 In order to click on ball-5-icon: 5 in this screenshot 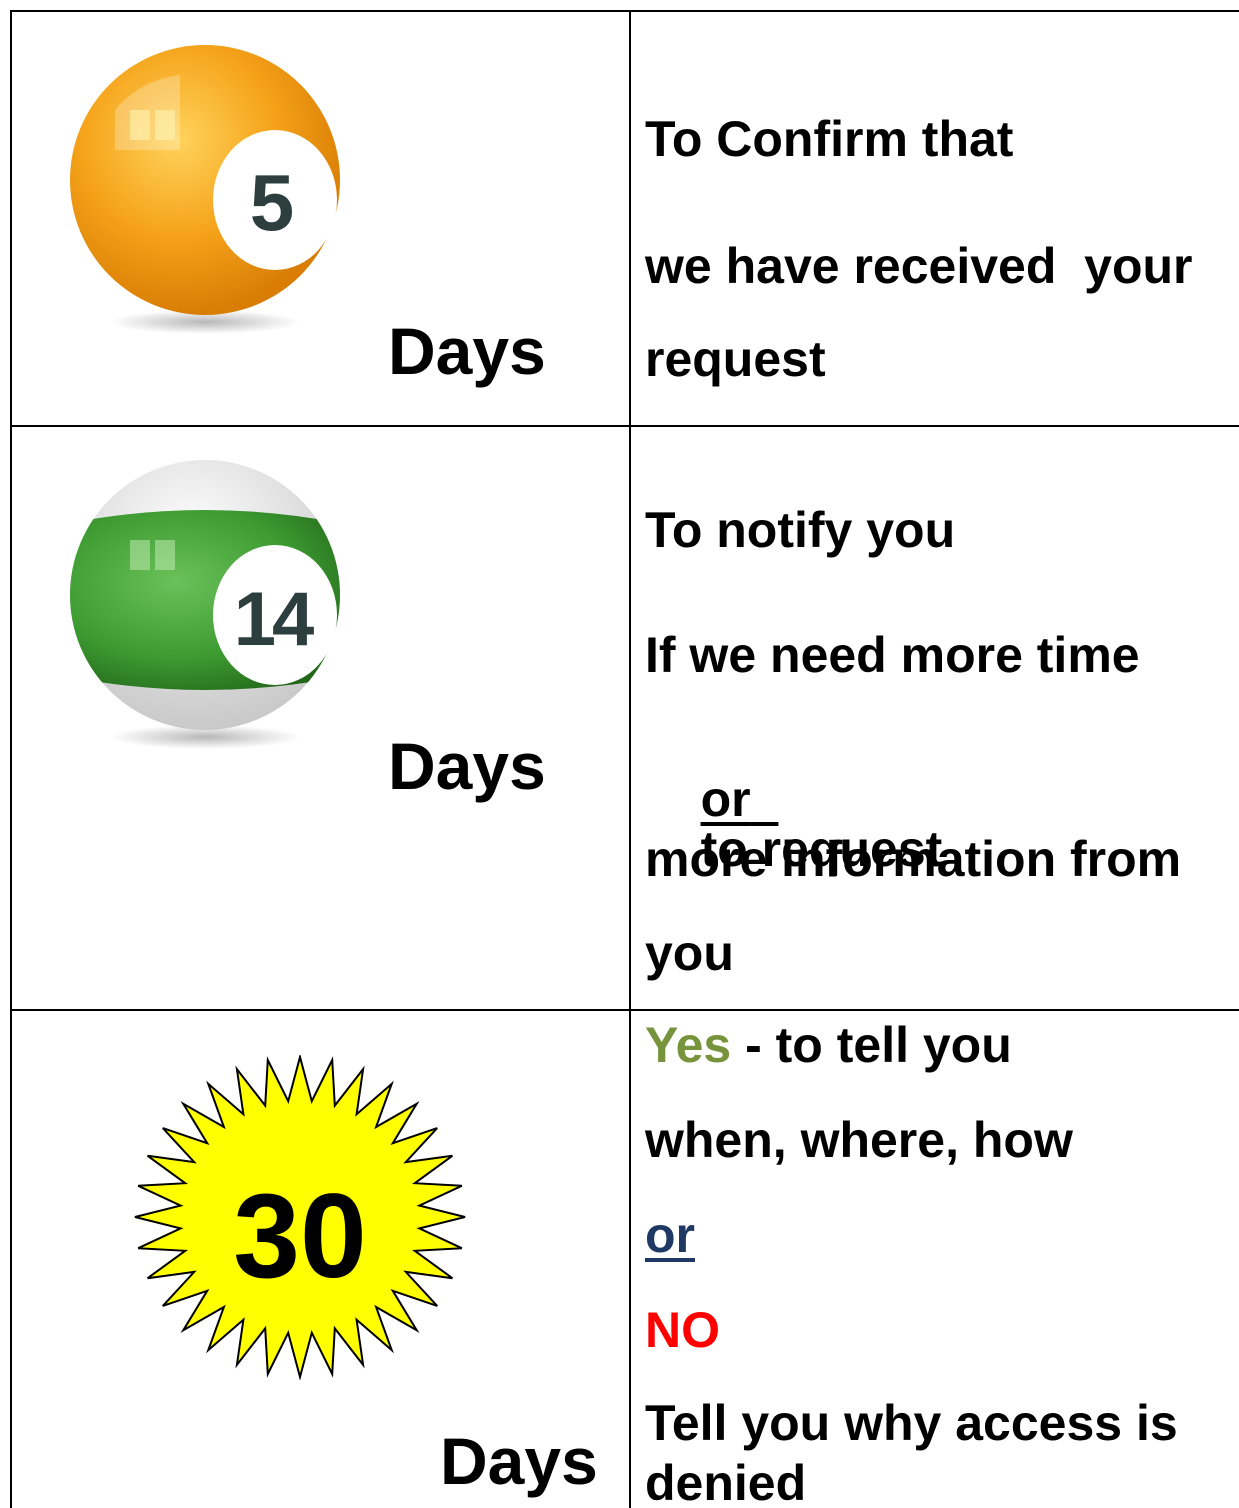, I will do `click(205, 189)`.